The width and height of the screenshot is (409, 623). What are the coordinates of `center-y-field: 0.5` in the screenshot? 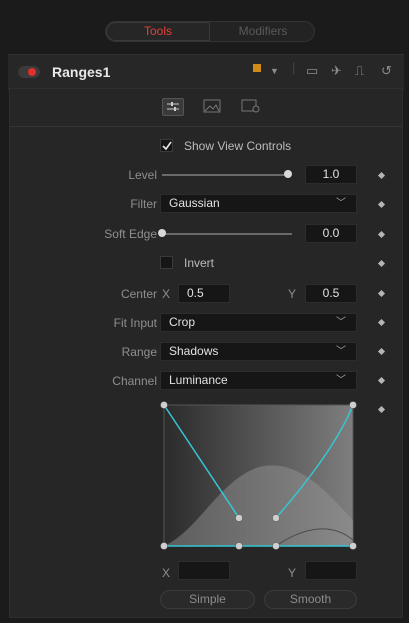 It's located at (331, 293).